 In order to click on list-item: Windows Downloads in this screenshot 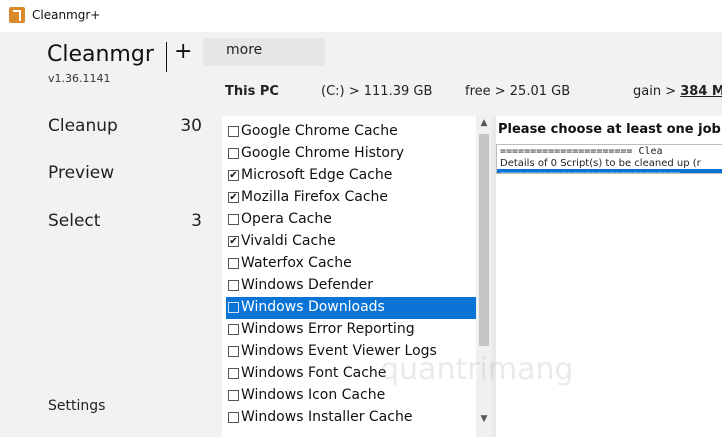, I will do `click(351, 308)`.